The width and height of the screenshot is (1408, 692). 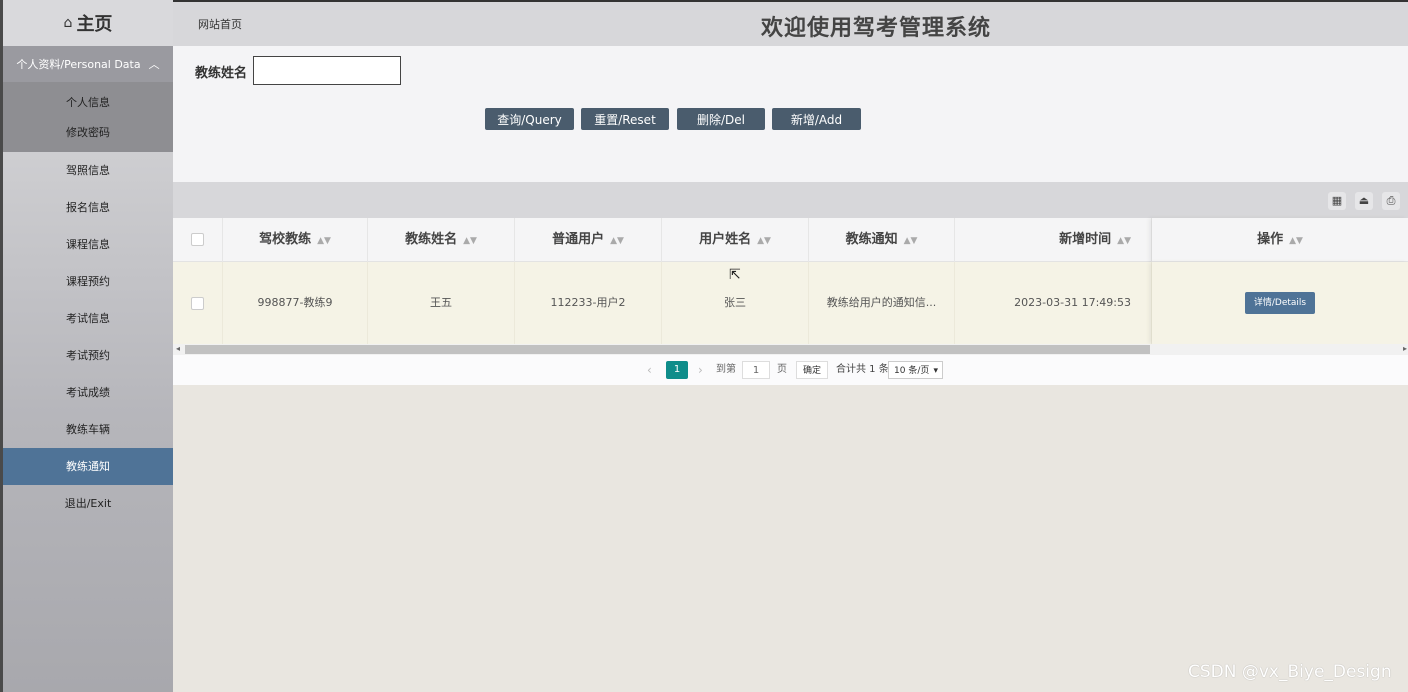 I want to click on header-coach: 驾校教练 ▲▼, so click(x=295, y=240).